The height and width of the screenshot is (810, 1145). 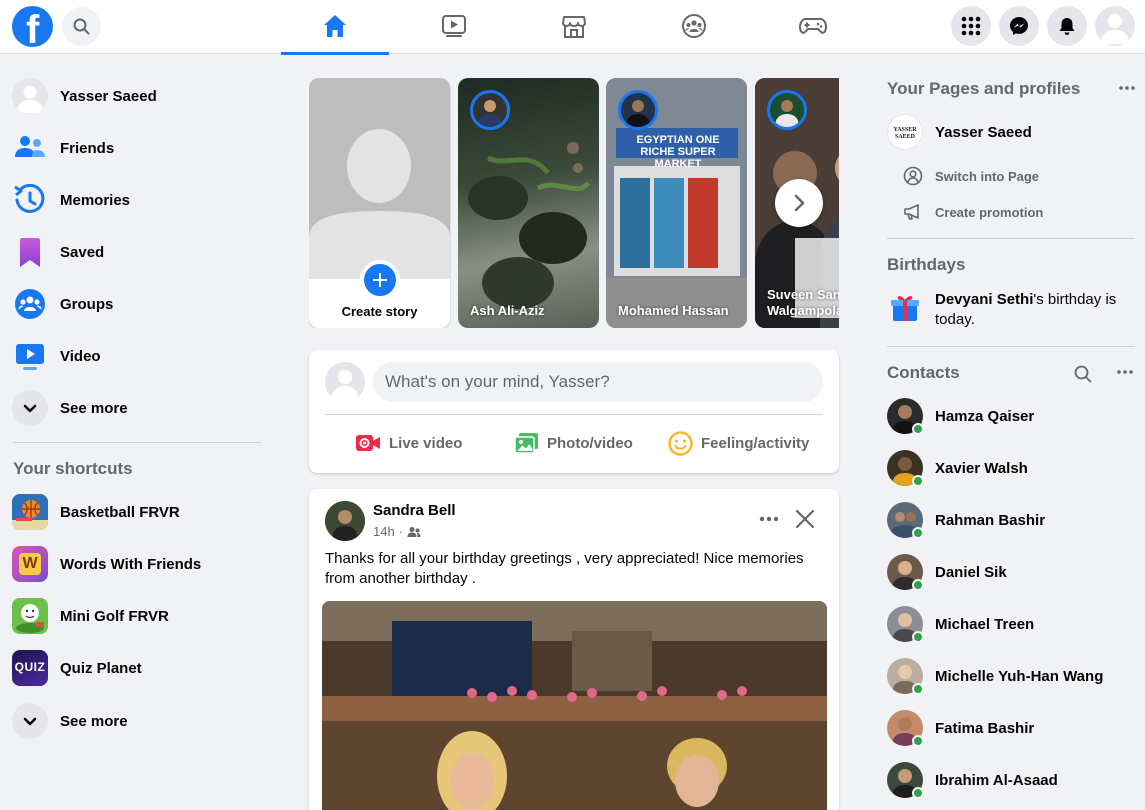 I want to click on contacts-heading: Contacts, so click(x=923, y=372).